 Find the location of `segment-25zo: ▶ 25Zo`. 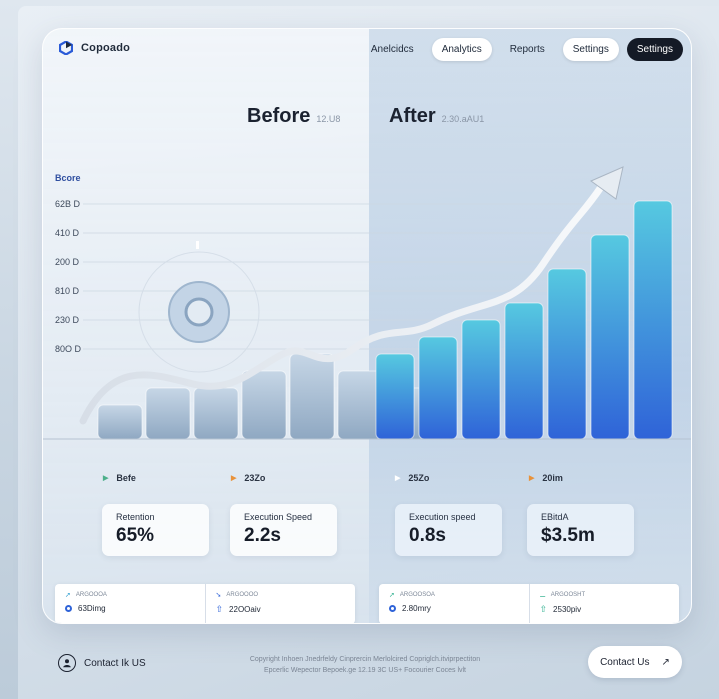

segment-25zo: ▶ 25Zo is located at coordinates (412, 478).